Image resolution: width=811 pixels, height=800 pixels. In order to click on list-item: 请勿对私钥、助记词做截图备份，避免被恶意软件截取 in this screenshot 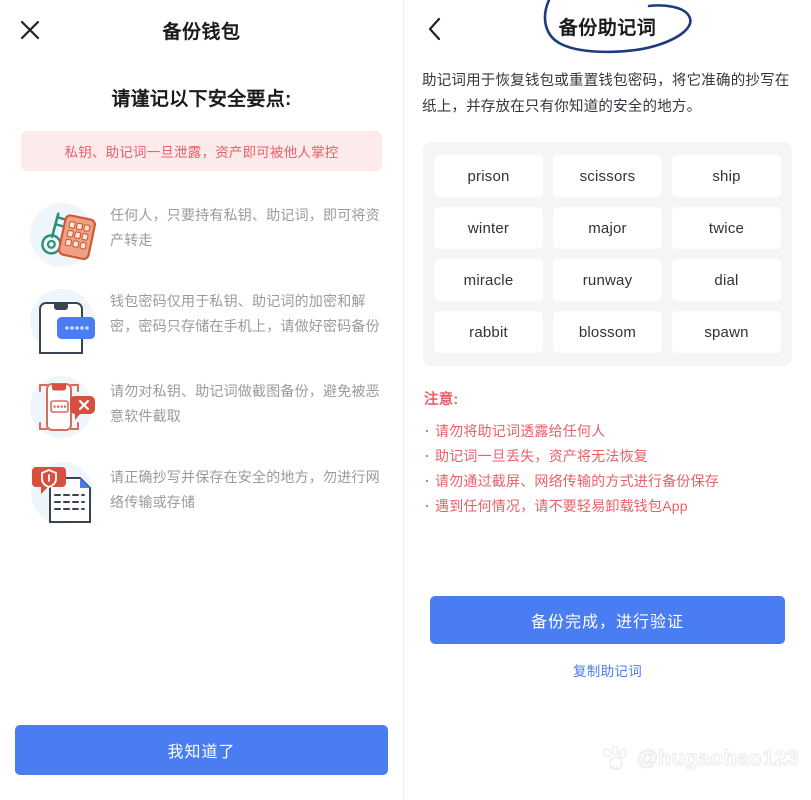, I will do `click(198, 407)`.